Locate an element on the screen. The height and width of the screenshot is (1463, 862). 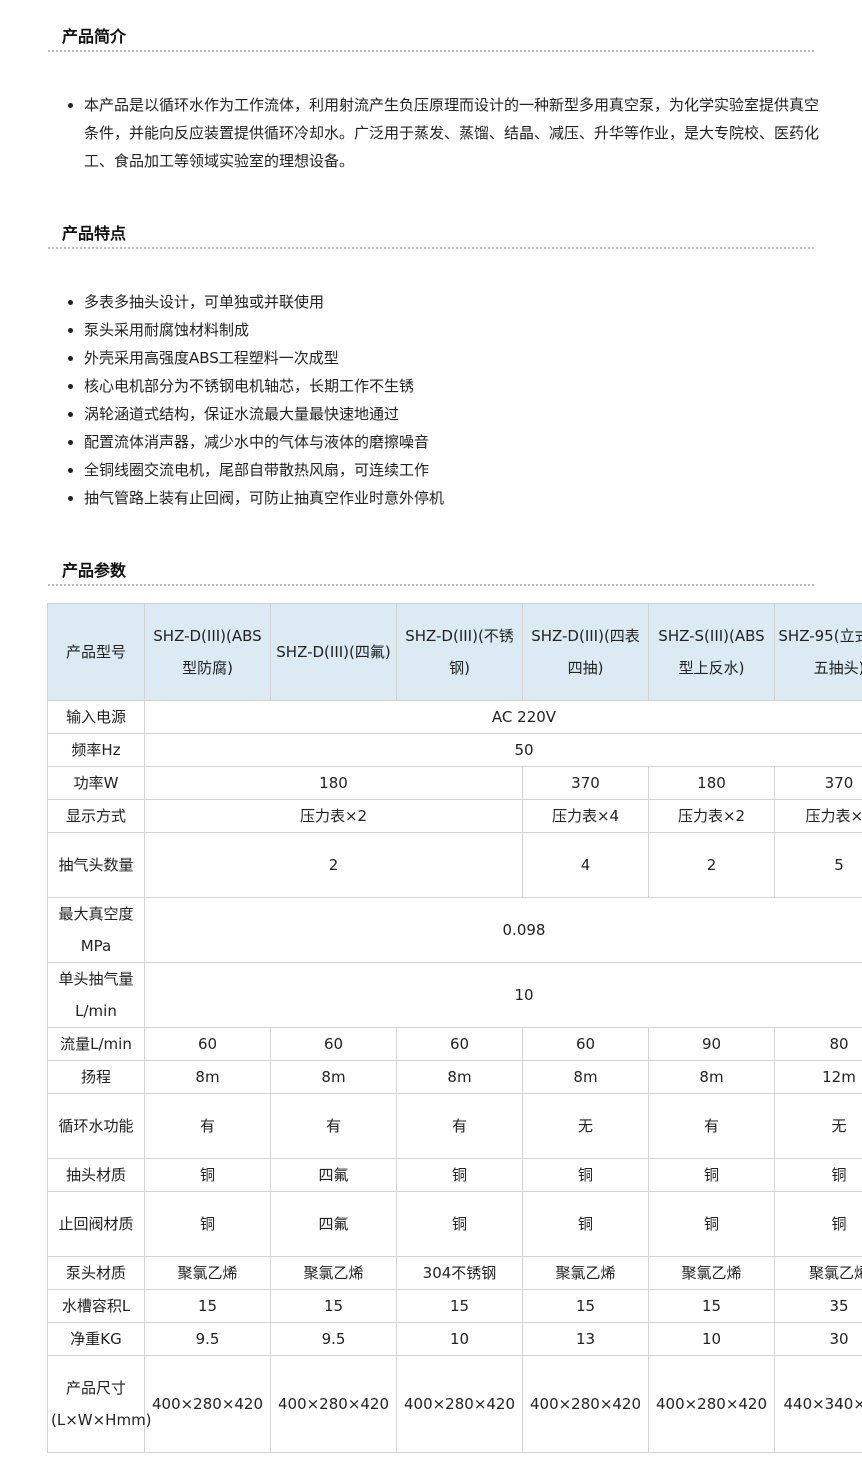
feature-item: 多表多抽头设计，可单独或并联使用 is located at coordinates (458, 302).